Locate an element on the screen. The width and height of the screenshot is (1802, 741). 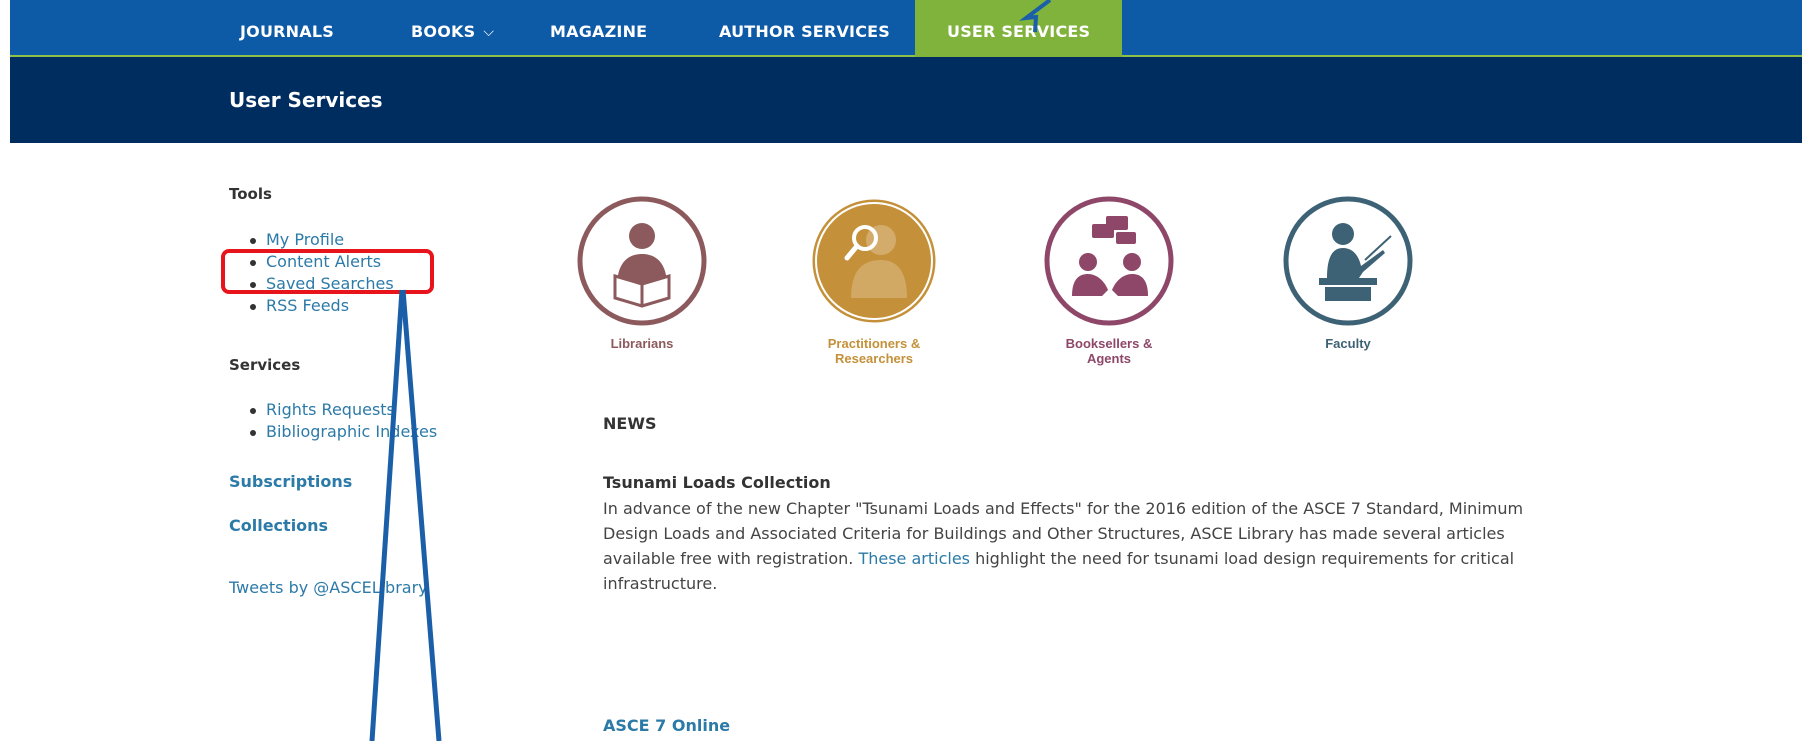
nav-user-services: USER SERVICES is located at coordinates (1019, 28).